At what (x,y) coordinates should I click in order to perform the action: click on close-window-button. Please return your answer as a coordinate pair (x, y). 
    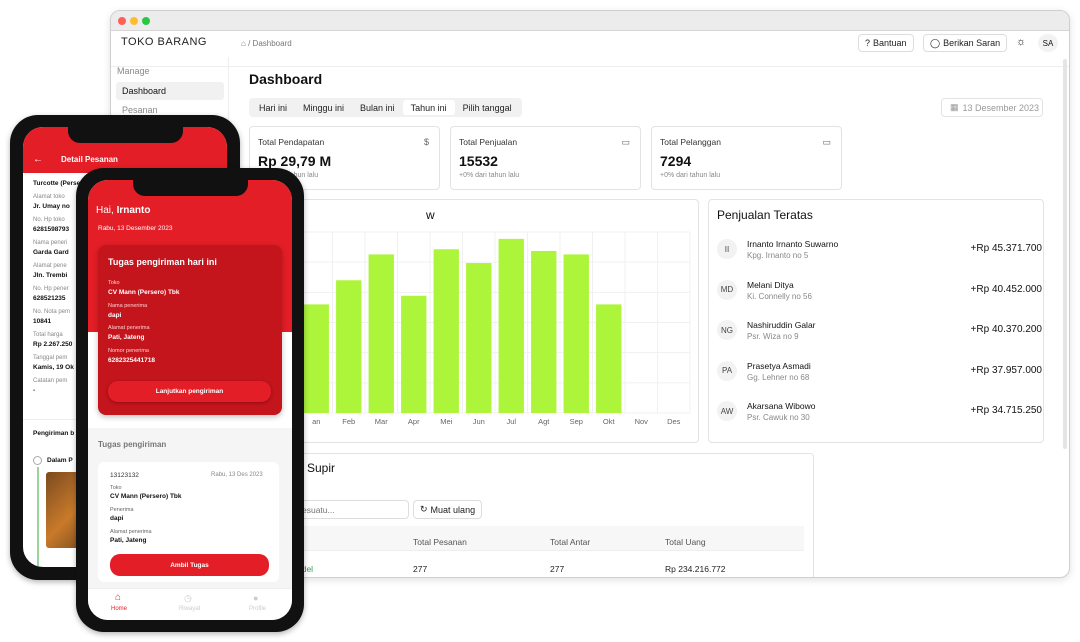
    Looking at the image, I should click on (122, 21).